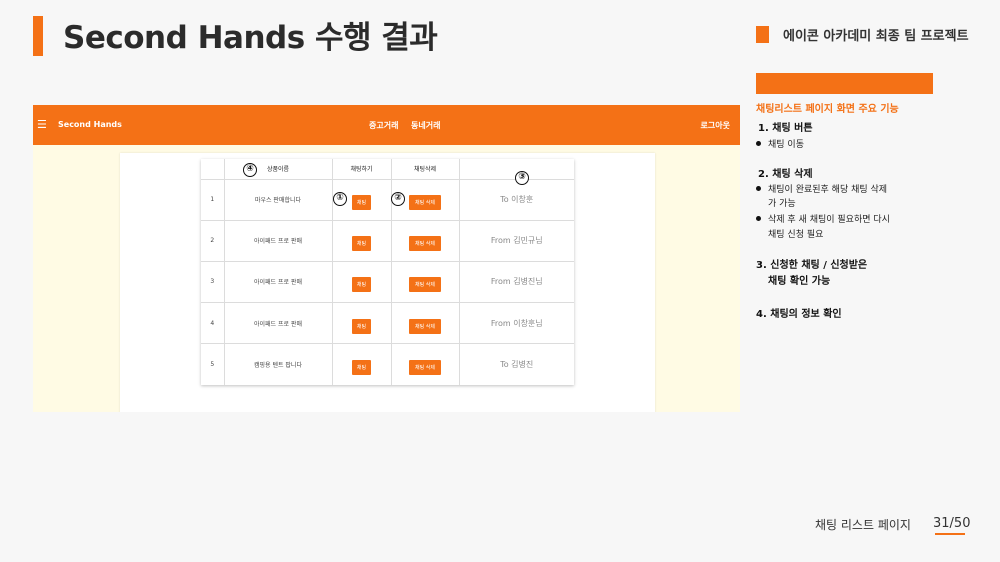  What do you see at coordinates (387, 323) in the screenshot?
I see `table-row: 4 아이패드 프로 판매 채팅 채팅 삭제 From 이창훈님` at bounding box center [387, 323].